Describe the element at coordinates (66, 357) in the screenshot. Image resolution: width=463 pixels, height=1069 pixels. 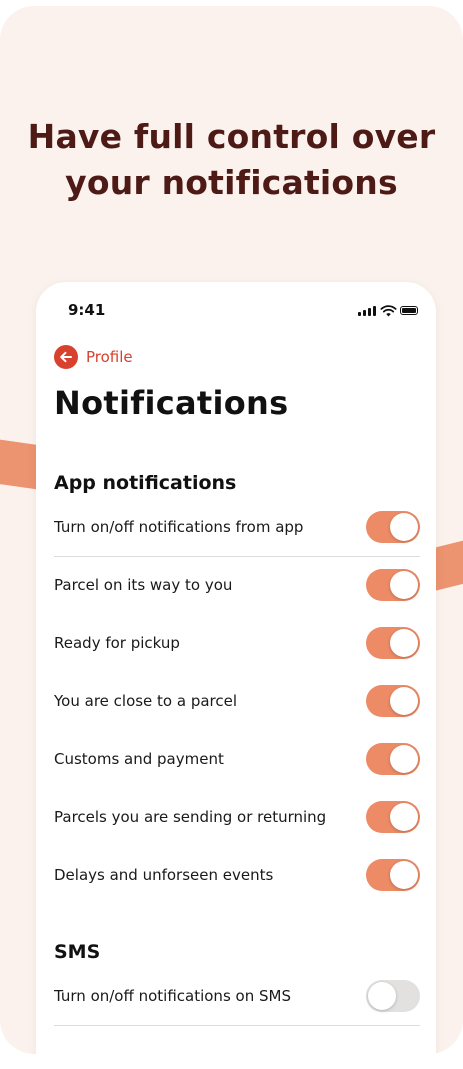
I see `arrow-left-icon` at that location.